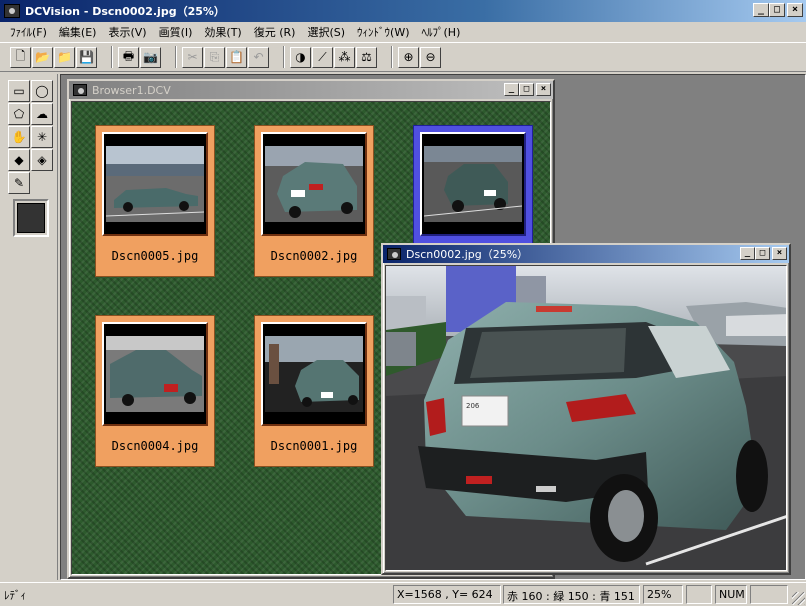 The height and width of the screenshot is (606, 806). I want to click on undo-button: ↶, so click(258, 57).